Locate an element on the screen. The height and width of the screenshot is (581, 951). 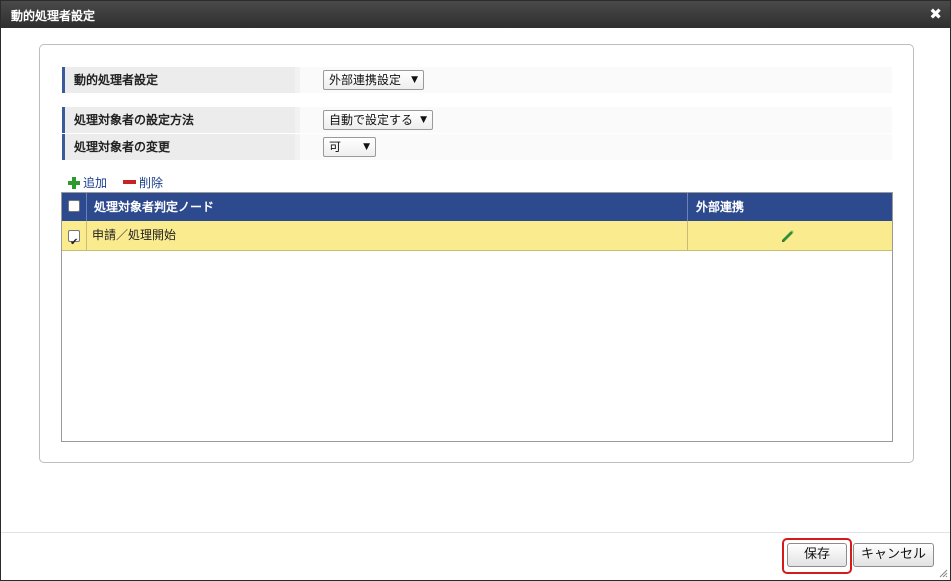
delete-label: 削除 is located at coordinates (151, 183).